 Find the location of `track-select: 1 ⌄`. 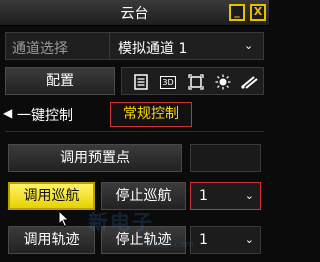

track-select: 1 ⌄ is located at coordinates (225, 240).